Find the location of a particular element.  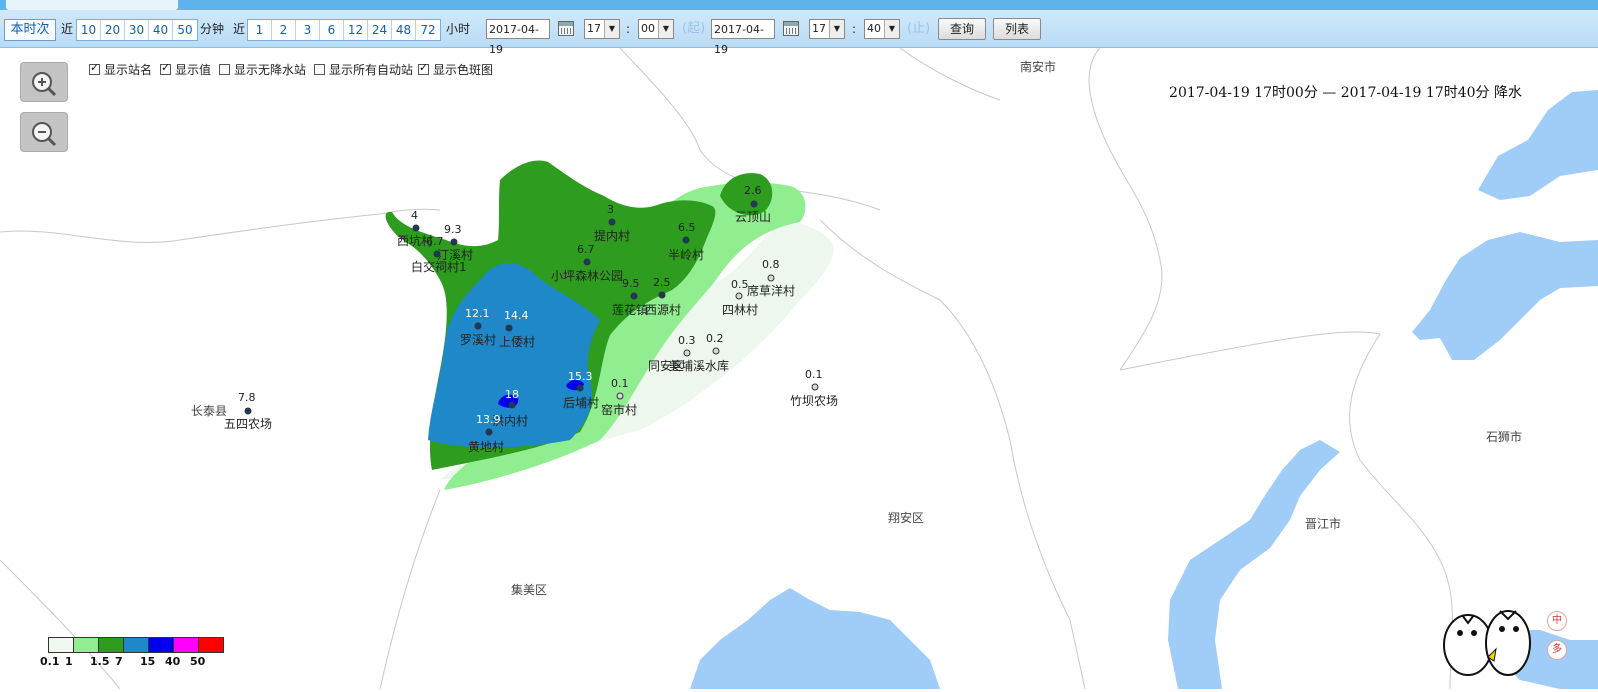

minute-option: 40 is located at coordinates (161, 30).